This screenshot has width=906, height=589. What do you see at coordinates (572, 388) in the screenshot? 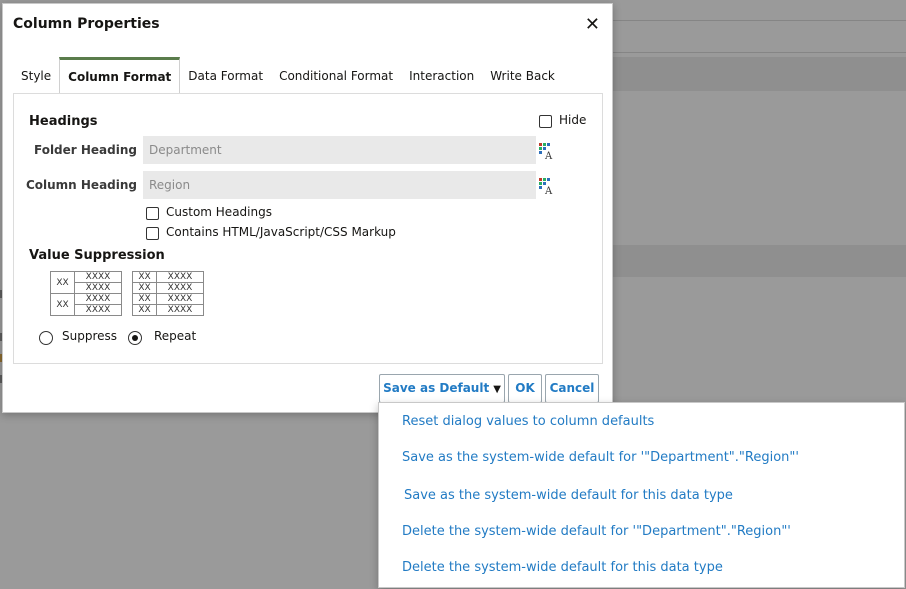
I see `cancel-button: Cancel` at bounding box center [572, 388].